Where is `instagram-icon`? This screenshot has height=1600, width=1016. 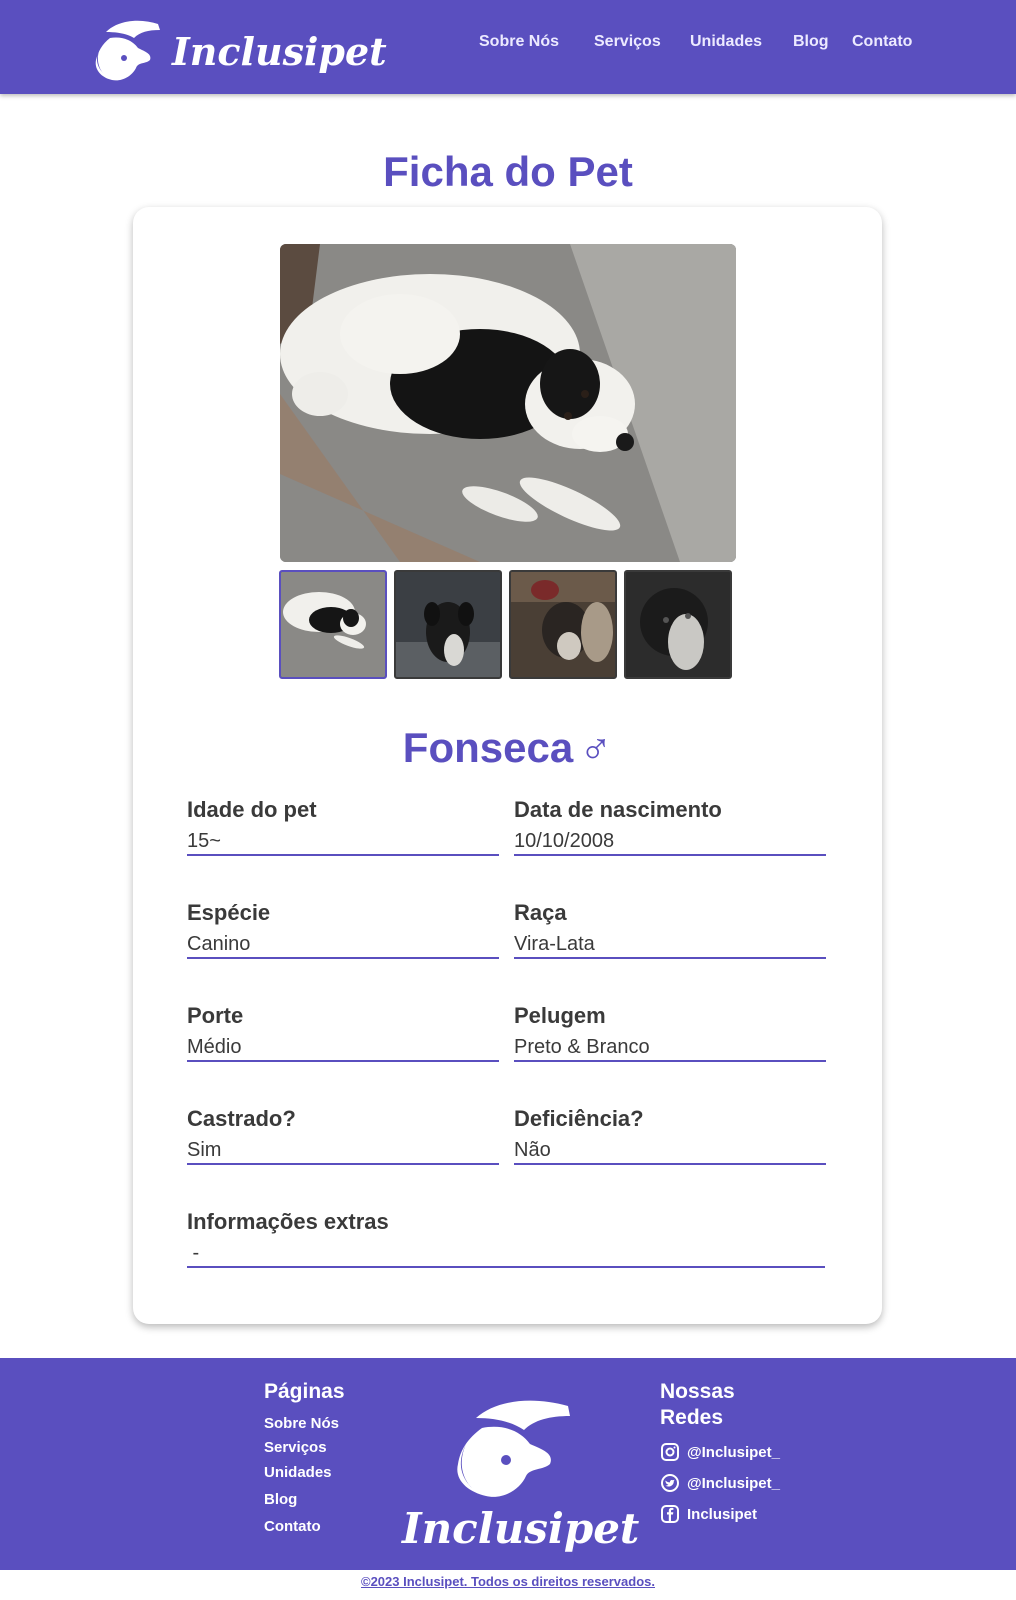 instagram-icon is located at coordinates (670, 1452).